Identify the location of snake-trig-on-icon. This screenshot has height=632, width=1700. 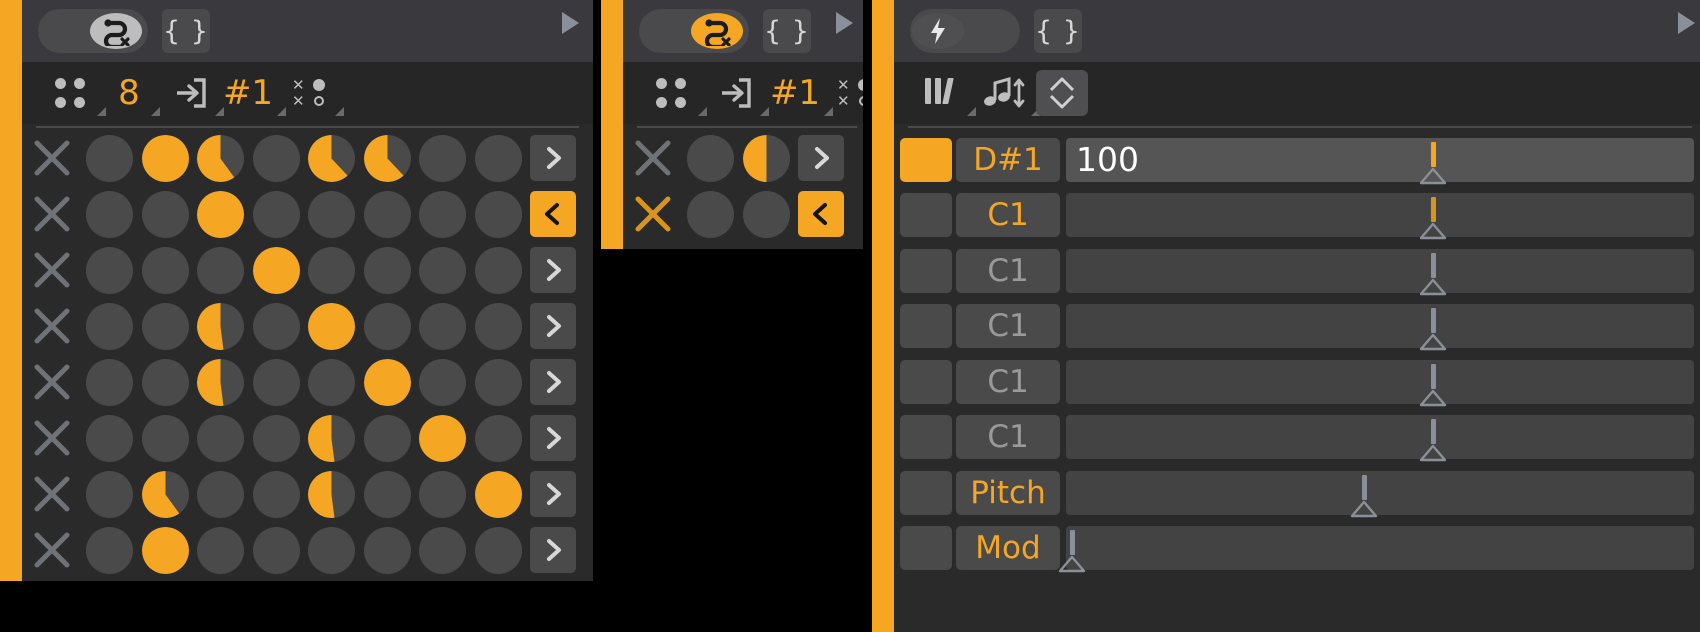
(717, 31).